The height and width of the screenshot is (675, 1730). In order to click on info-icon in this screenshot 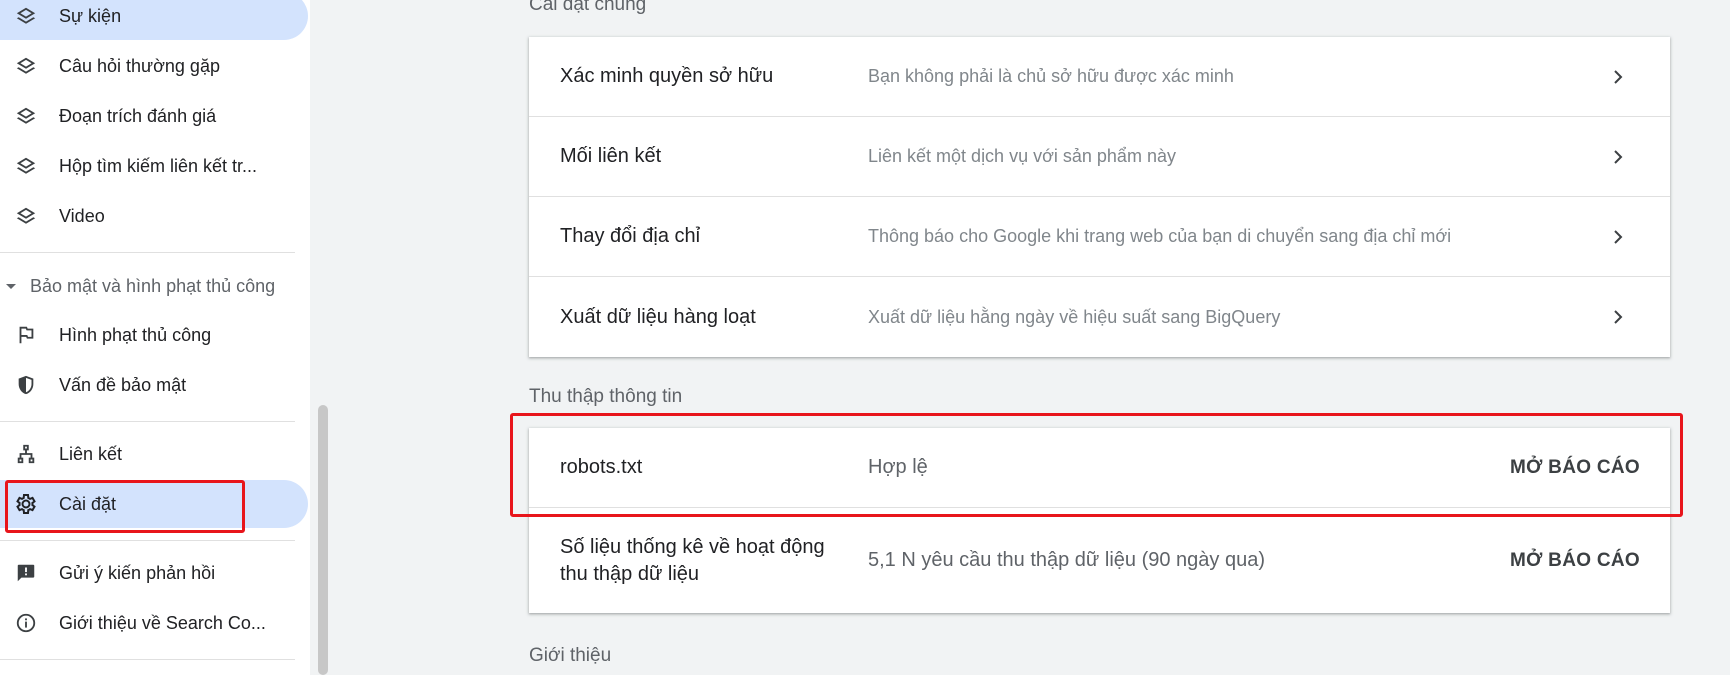, I will do `click(26, 623)`.